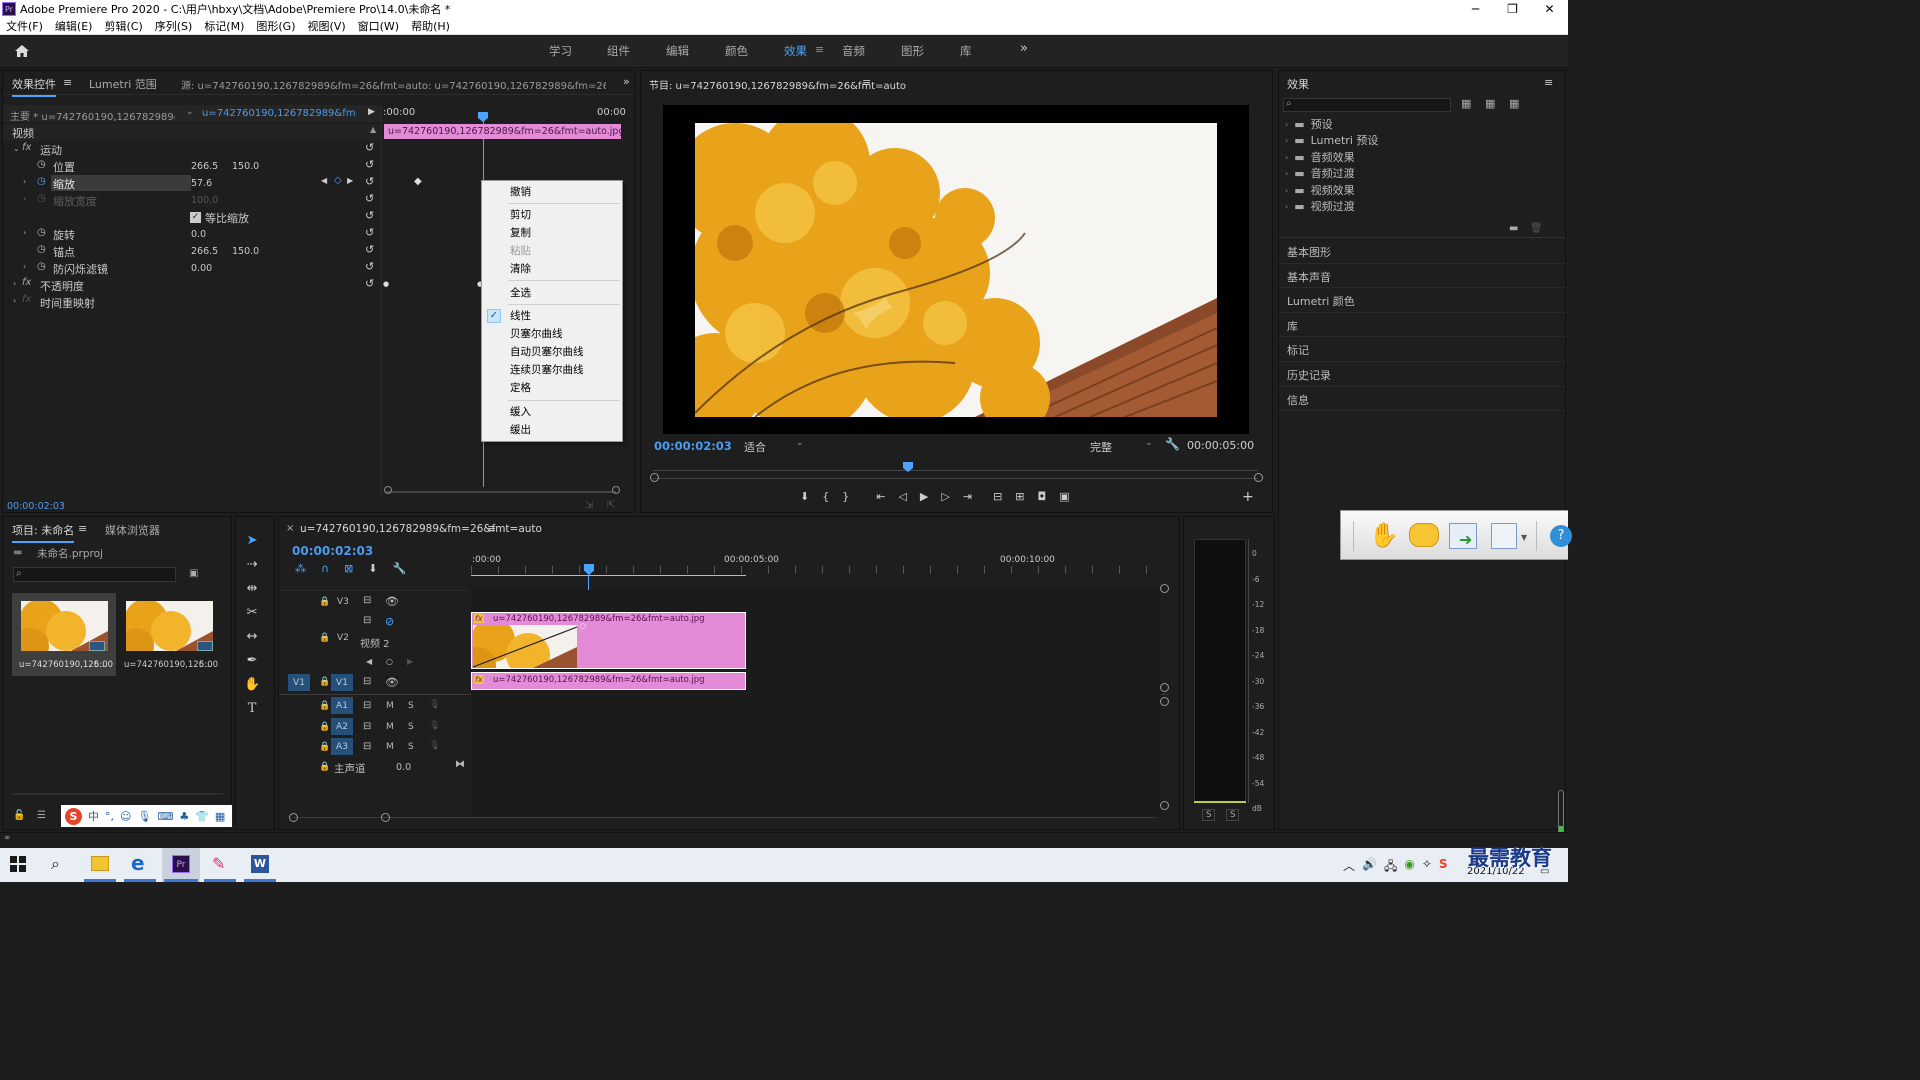 This screenshot has width=1920, height=1080. Describe the element at coordinates (94, 574) in the screenshot. I see `project-search-input` at that location.